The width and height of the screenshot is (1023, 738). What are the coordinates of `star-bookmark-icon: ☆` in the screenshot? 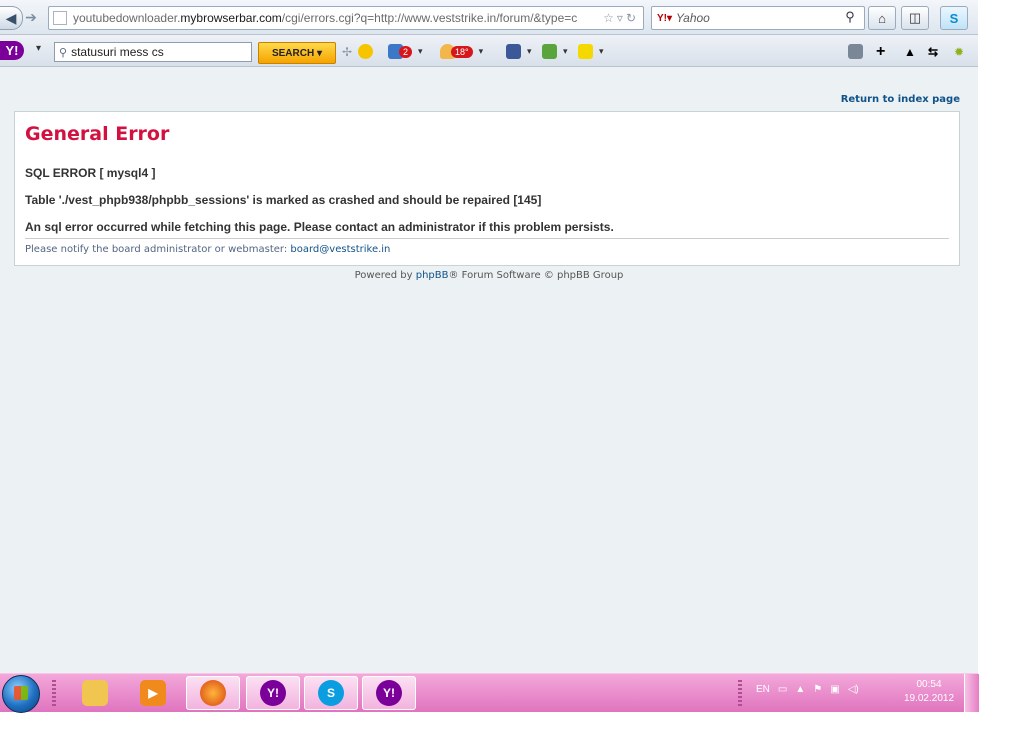 It's located at (610, 18).